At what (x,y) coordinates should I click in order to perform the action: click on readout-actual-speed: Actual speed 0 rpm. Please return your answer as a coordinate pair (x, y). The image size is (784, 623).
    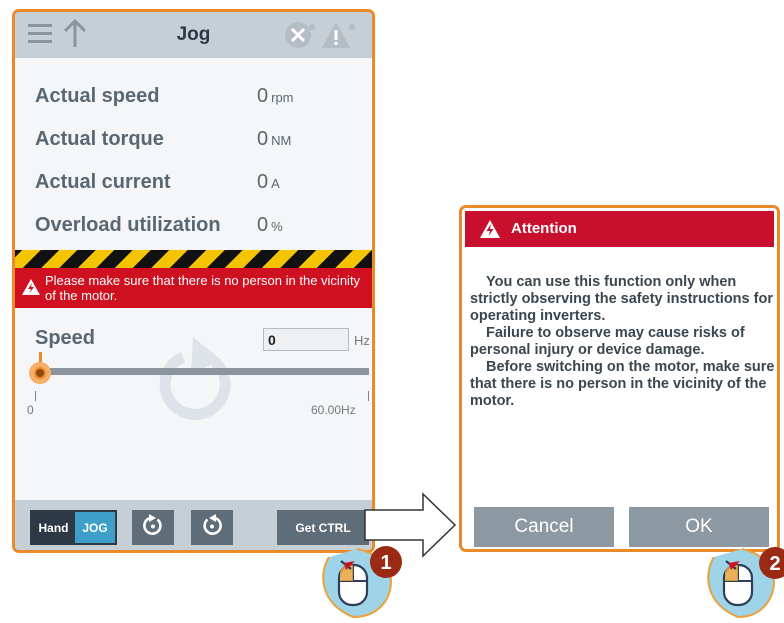
    Looking at the image, I should click on (200, 103).